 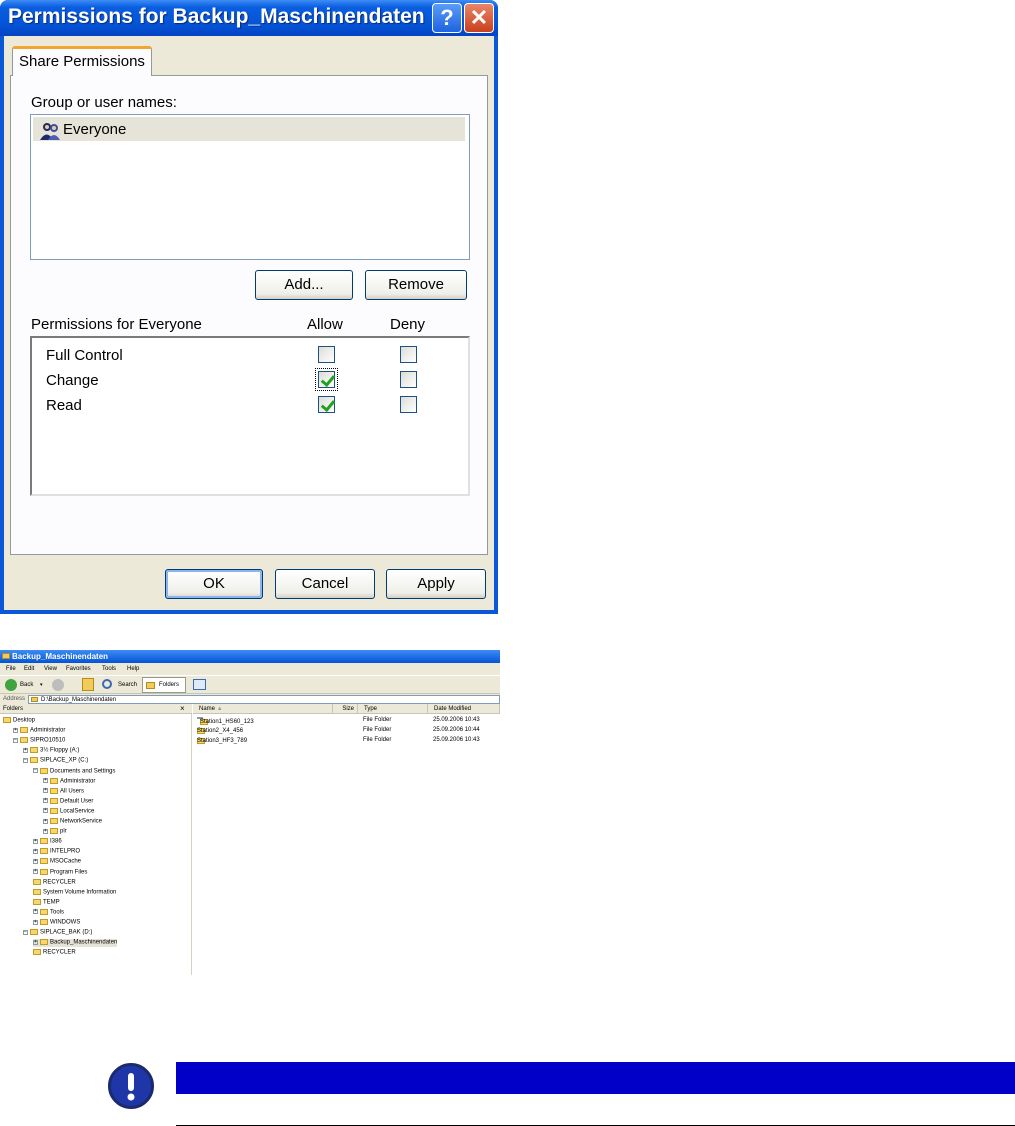 I want to click on tree-item: + Backup_Maschinendaten, so click(x=75, y=943).